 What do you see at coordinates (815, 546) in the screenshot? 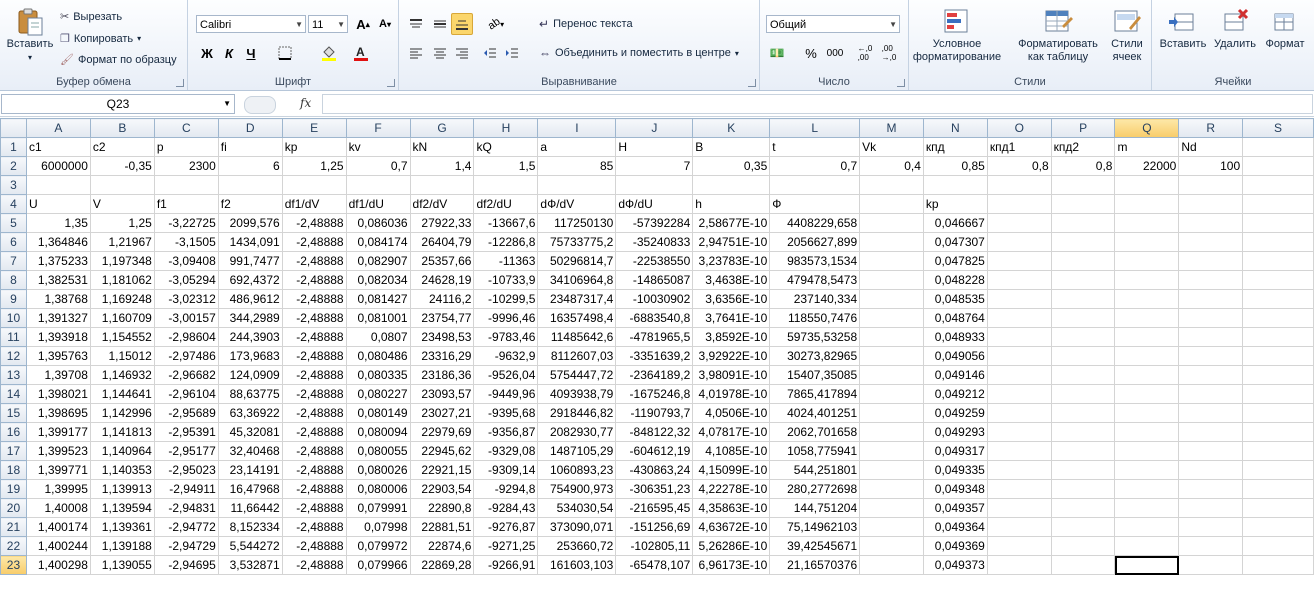
I see `cell-l22: 39,42545671` at bounding box center [815, 546].